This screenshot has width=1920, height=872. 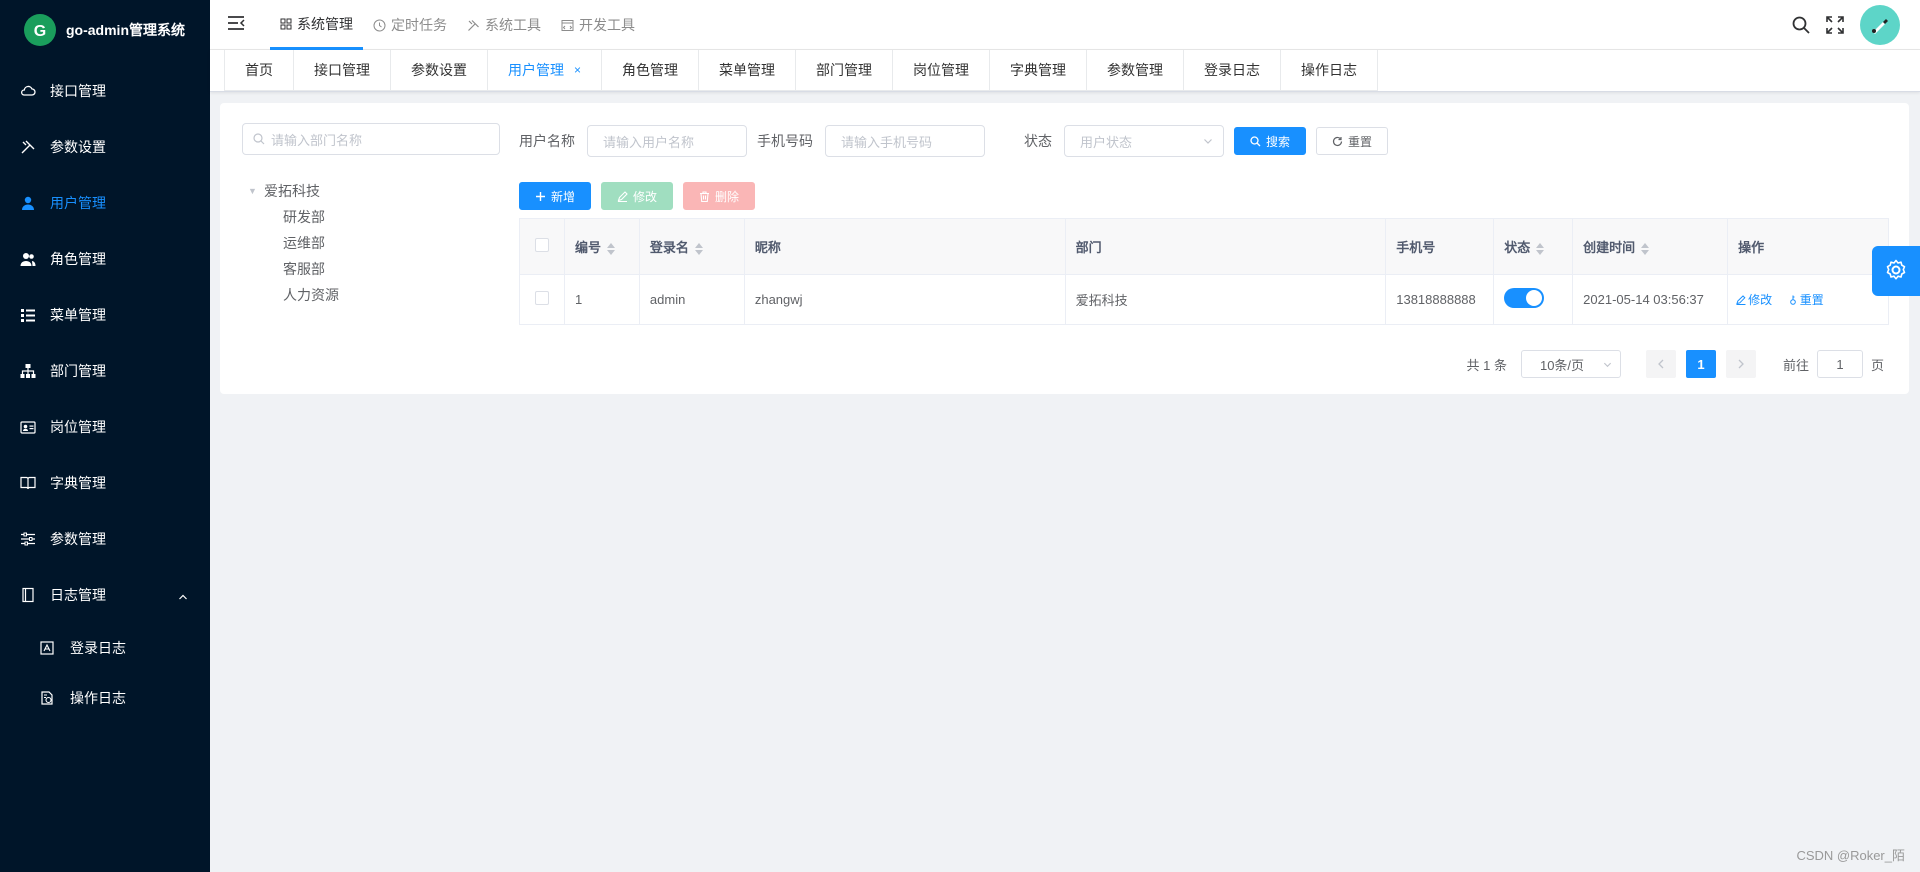 What do you see at coordinates (1877, 365) in the screenshot?
I see `page-unit-label: 页` at bounding box center [1877, 365].